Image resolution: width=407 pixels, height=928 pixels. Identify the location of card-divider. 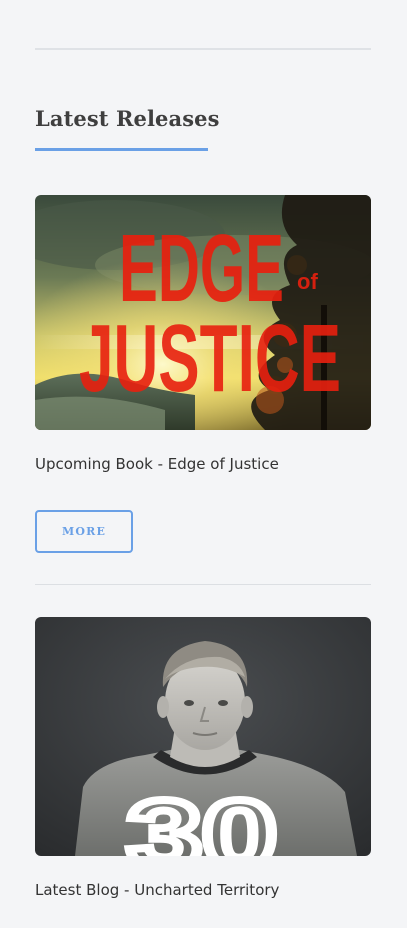
(203, 584).